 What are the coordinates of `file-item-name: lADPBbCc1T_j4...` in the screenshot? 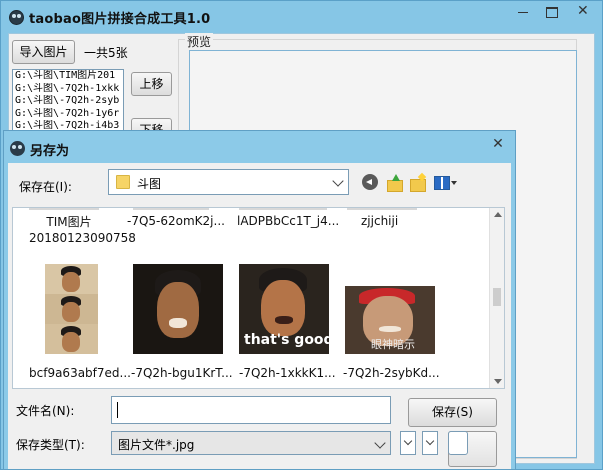 It's located at (288, 221).